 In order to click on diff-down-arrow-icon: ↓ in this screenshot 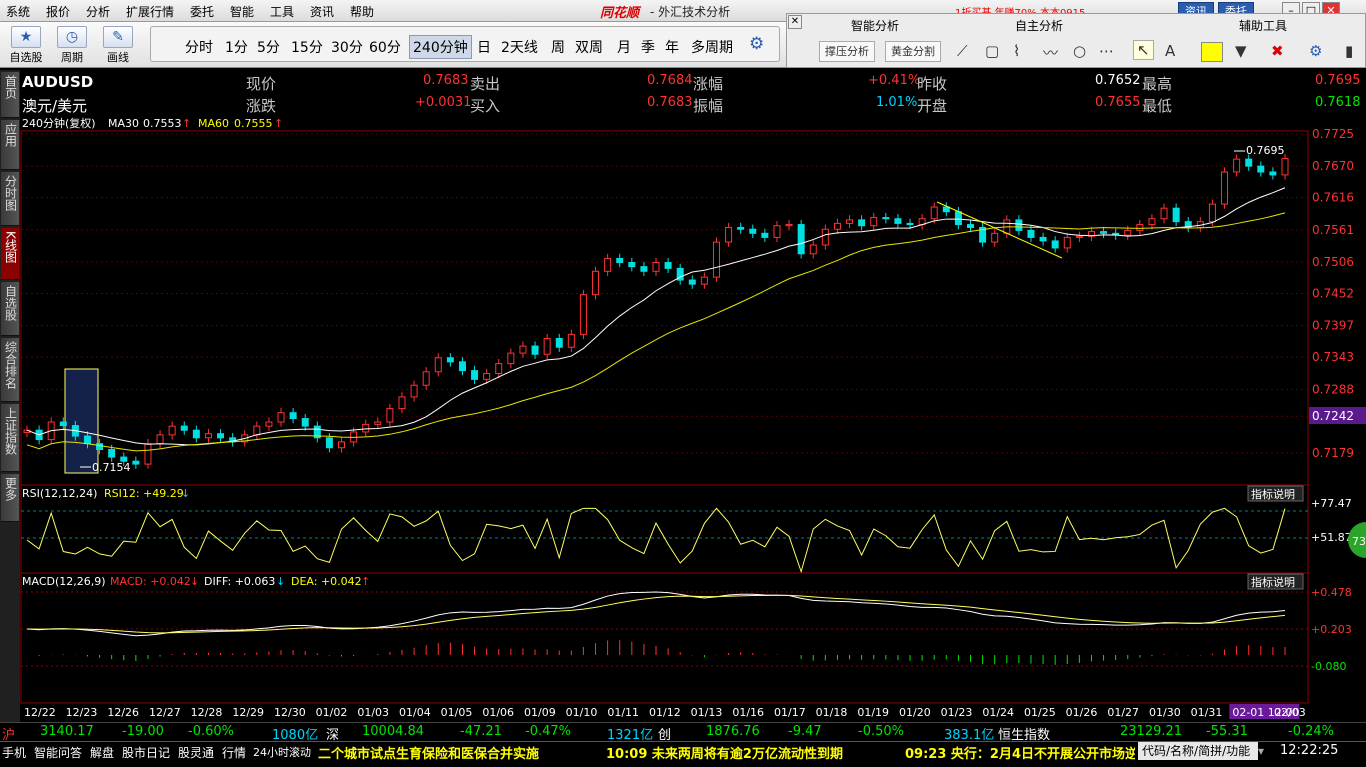, I will do `click(280, 581)`.